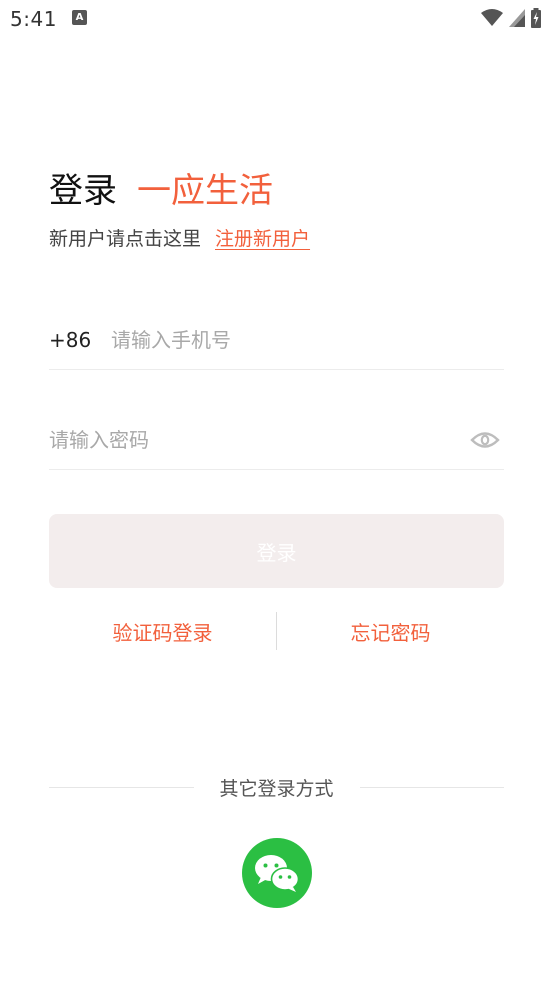 The width and height of the screenshot is (553, 984). I want to click on status-bar: 5:41 A, so click(276, 19).